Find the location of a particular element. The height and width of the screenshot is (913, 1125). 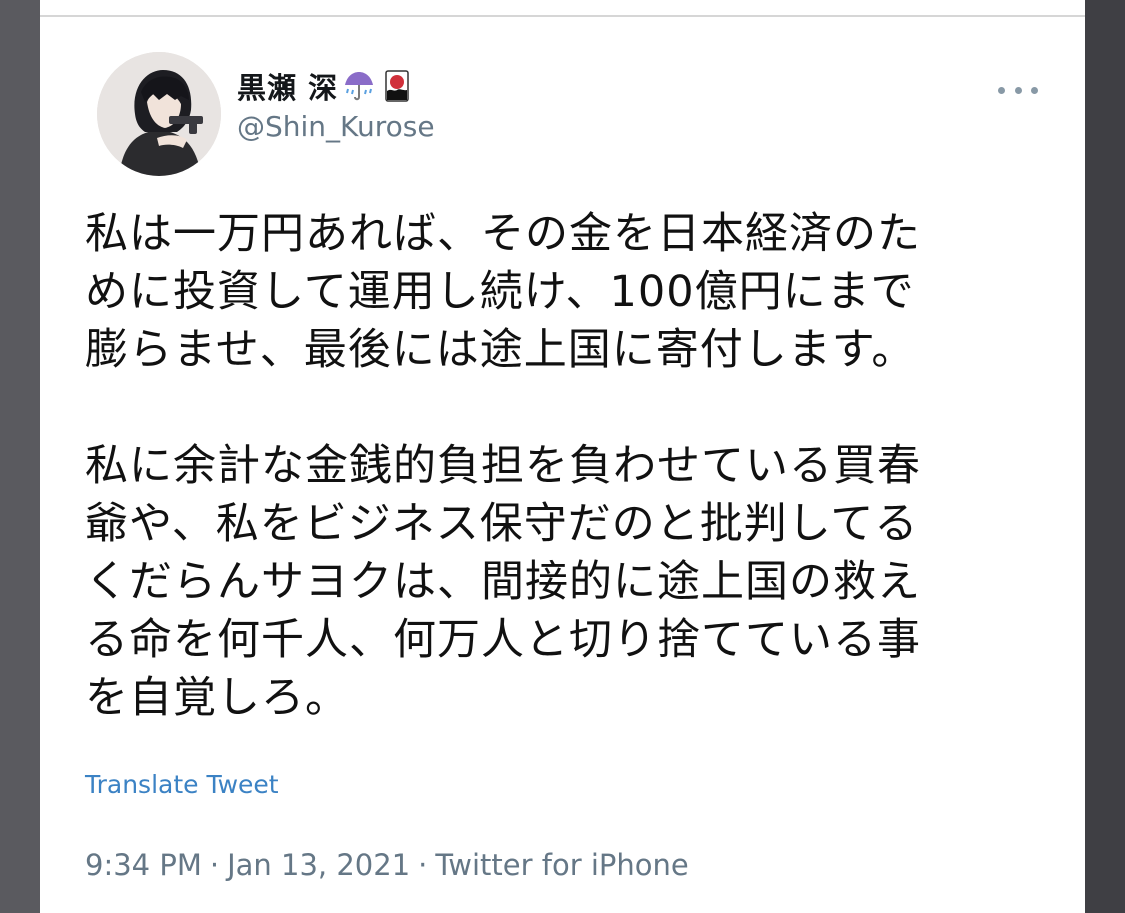

author-display-name: 黒瀬 深 is located at coordinates (287, 86).